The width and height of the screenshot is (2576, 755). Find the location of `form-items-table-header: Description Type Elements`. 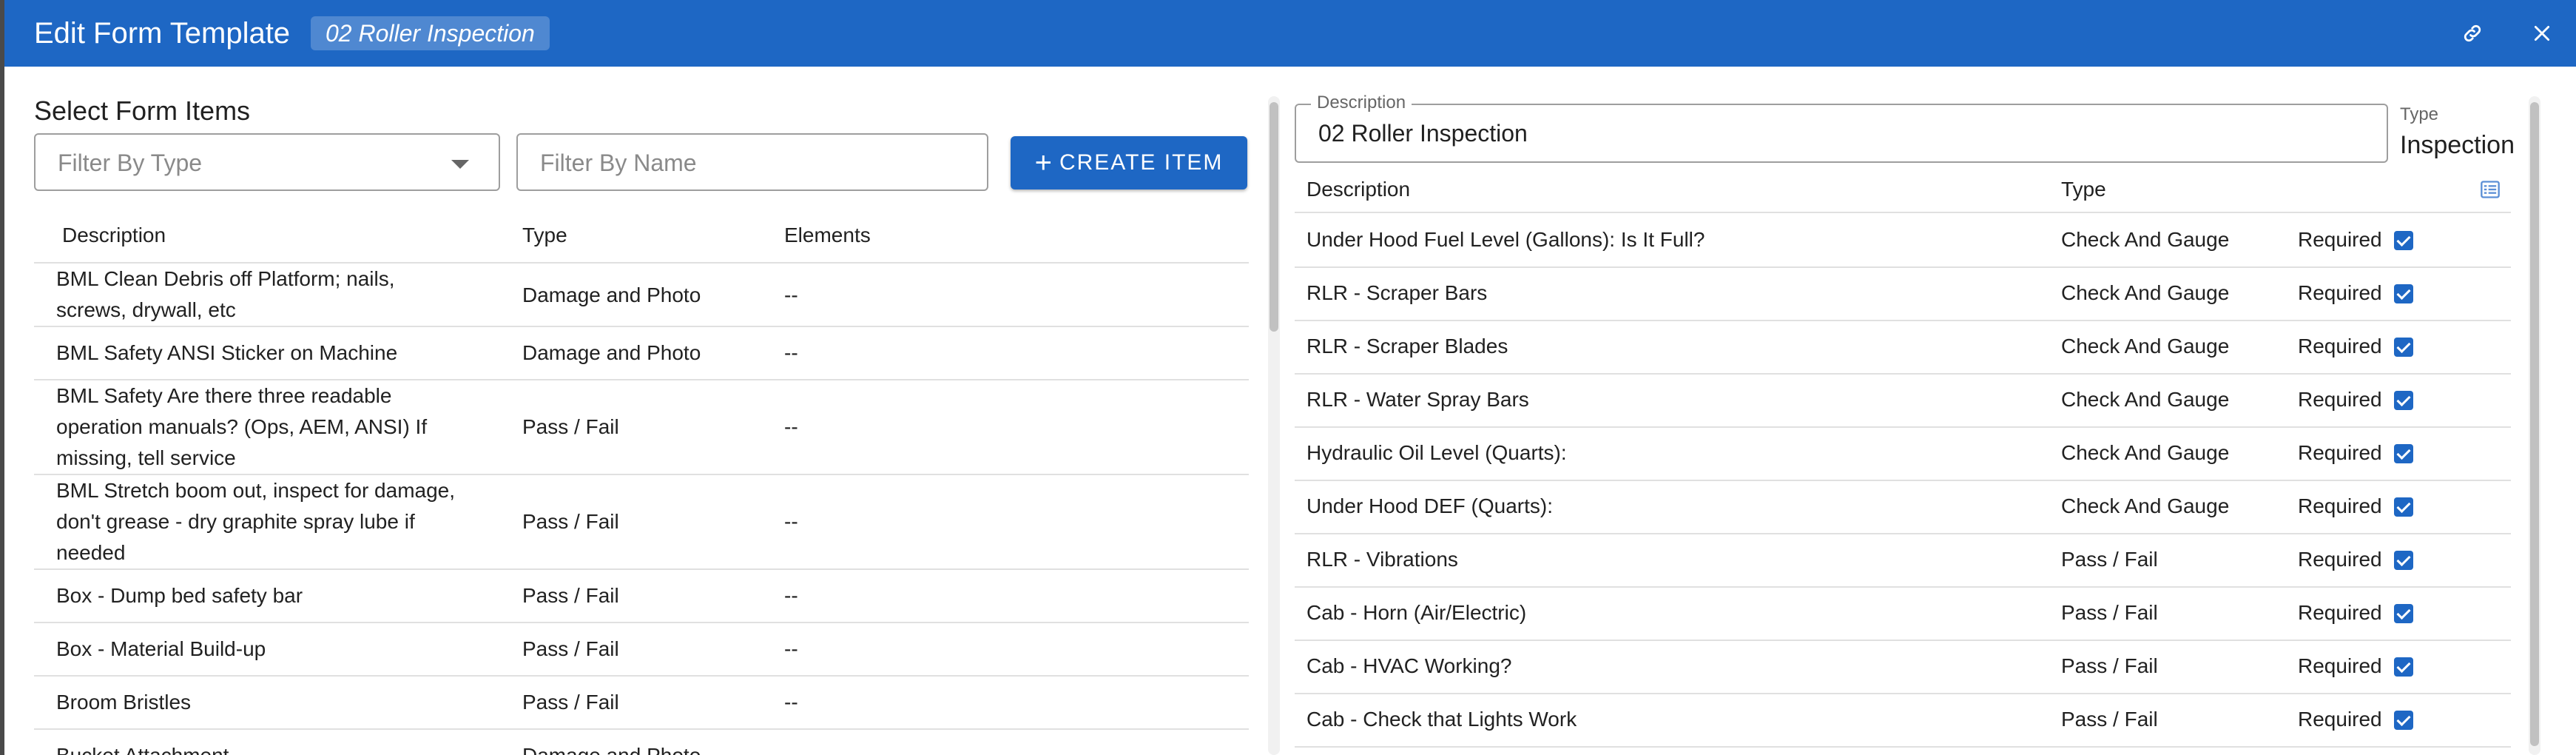

form-items-table-header: Description Type Elements is located at coordinates (641, 235).